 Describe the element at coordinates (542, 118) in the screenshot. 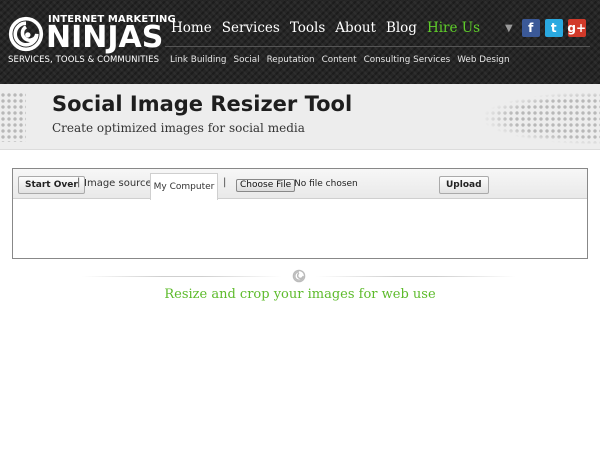

I see `decorative-dots-right` at that location.